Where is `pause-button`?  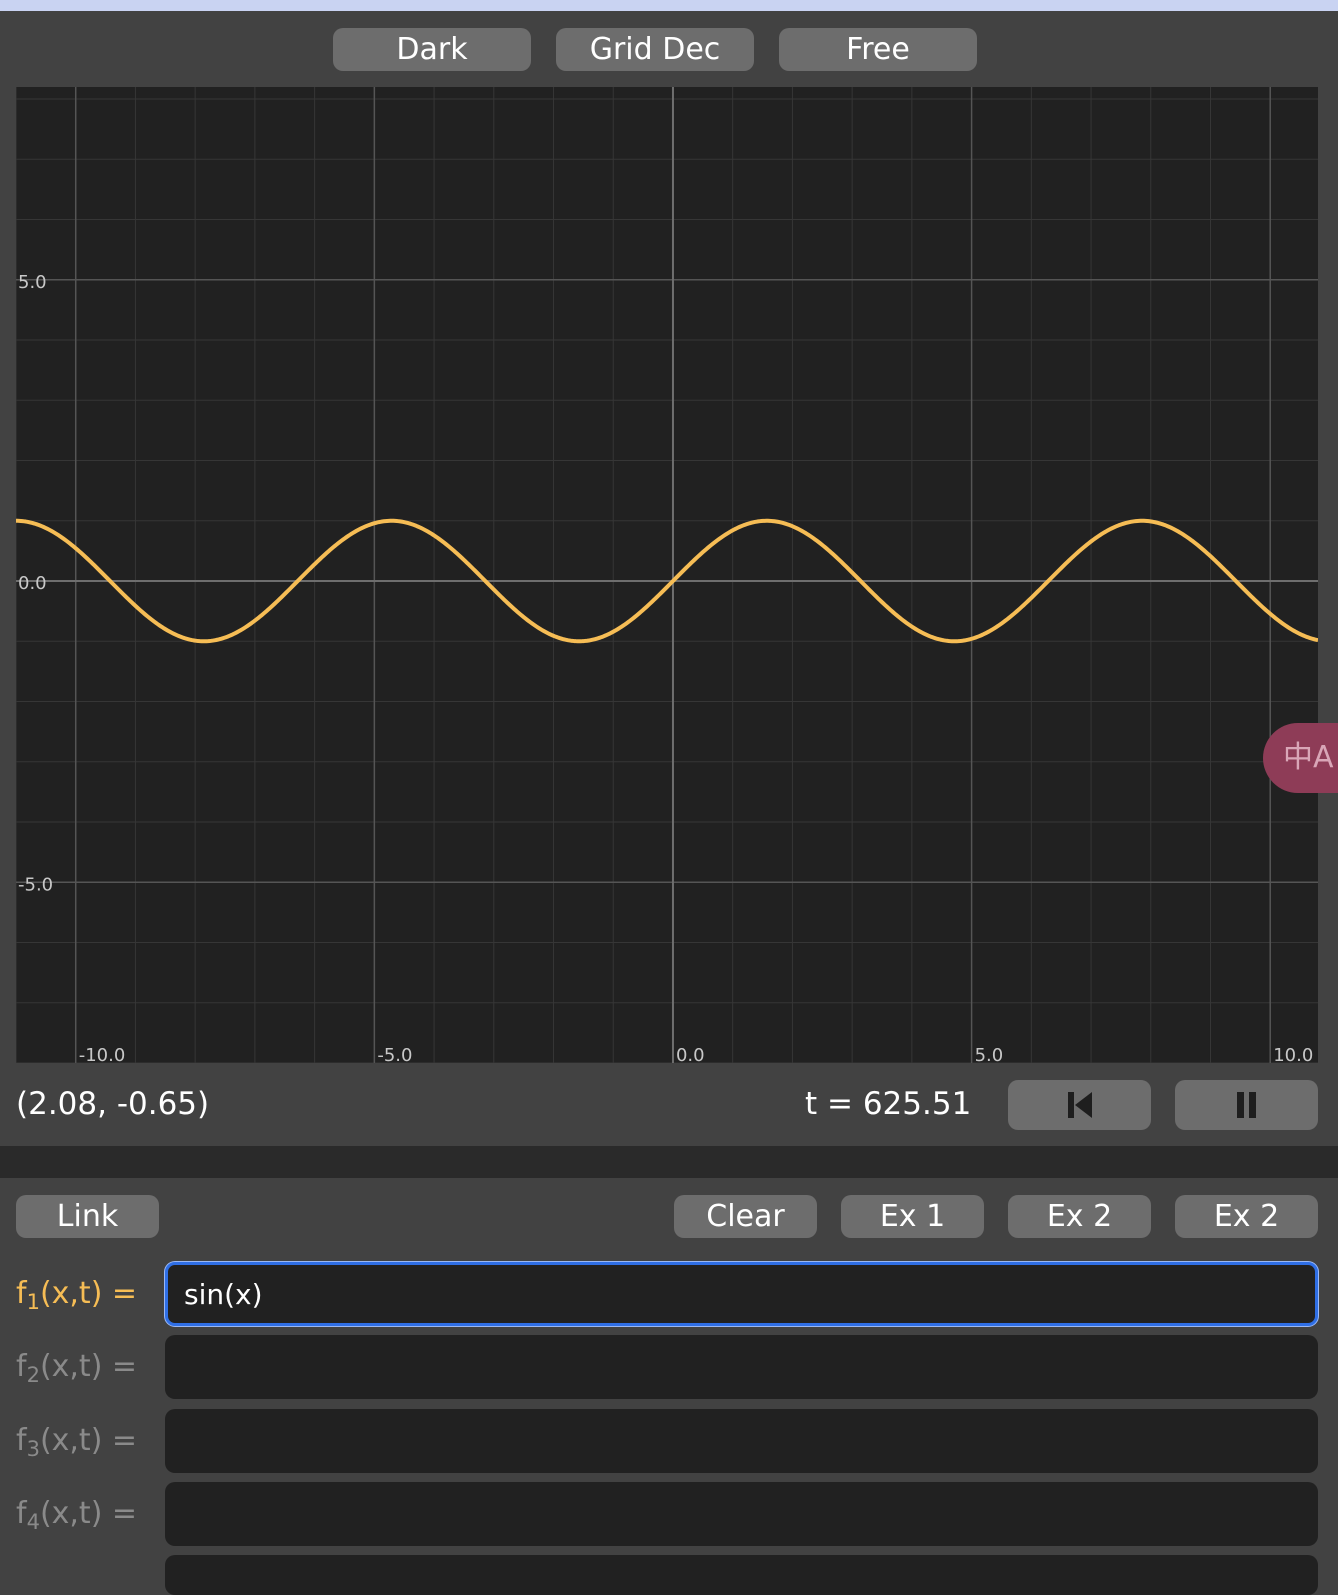
pause-button is located at coordinates (1246, 1105).